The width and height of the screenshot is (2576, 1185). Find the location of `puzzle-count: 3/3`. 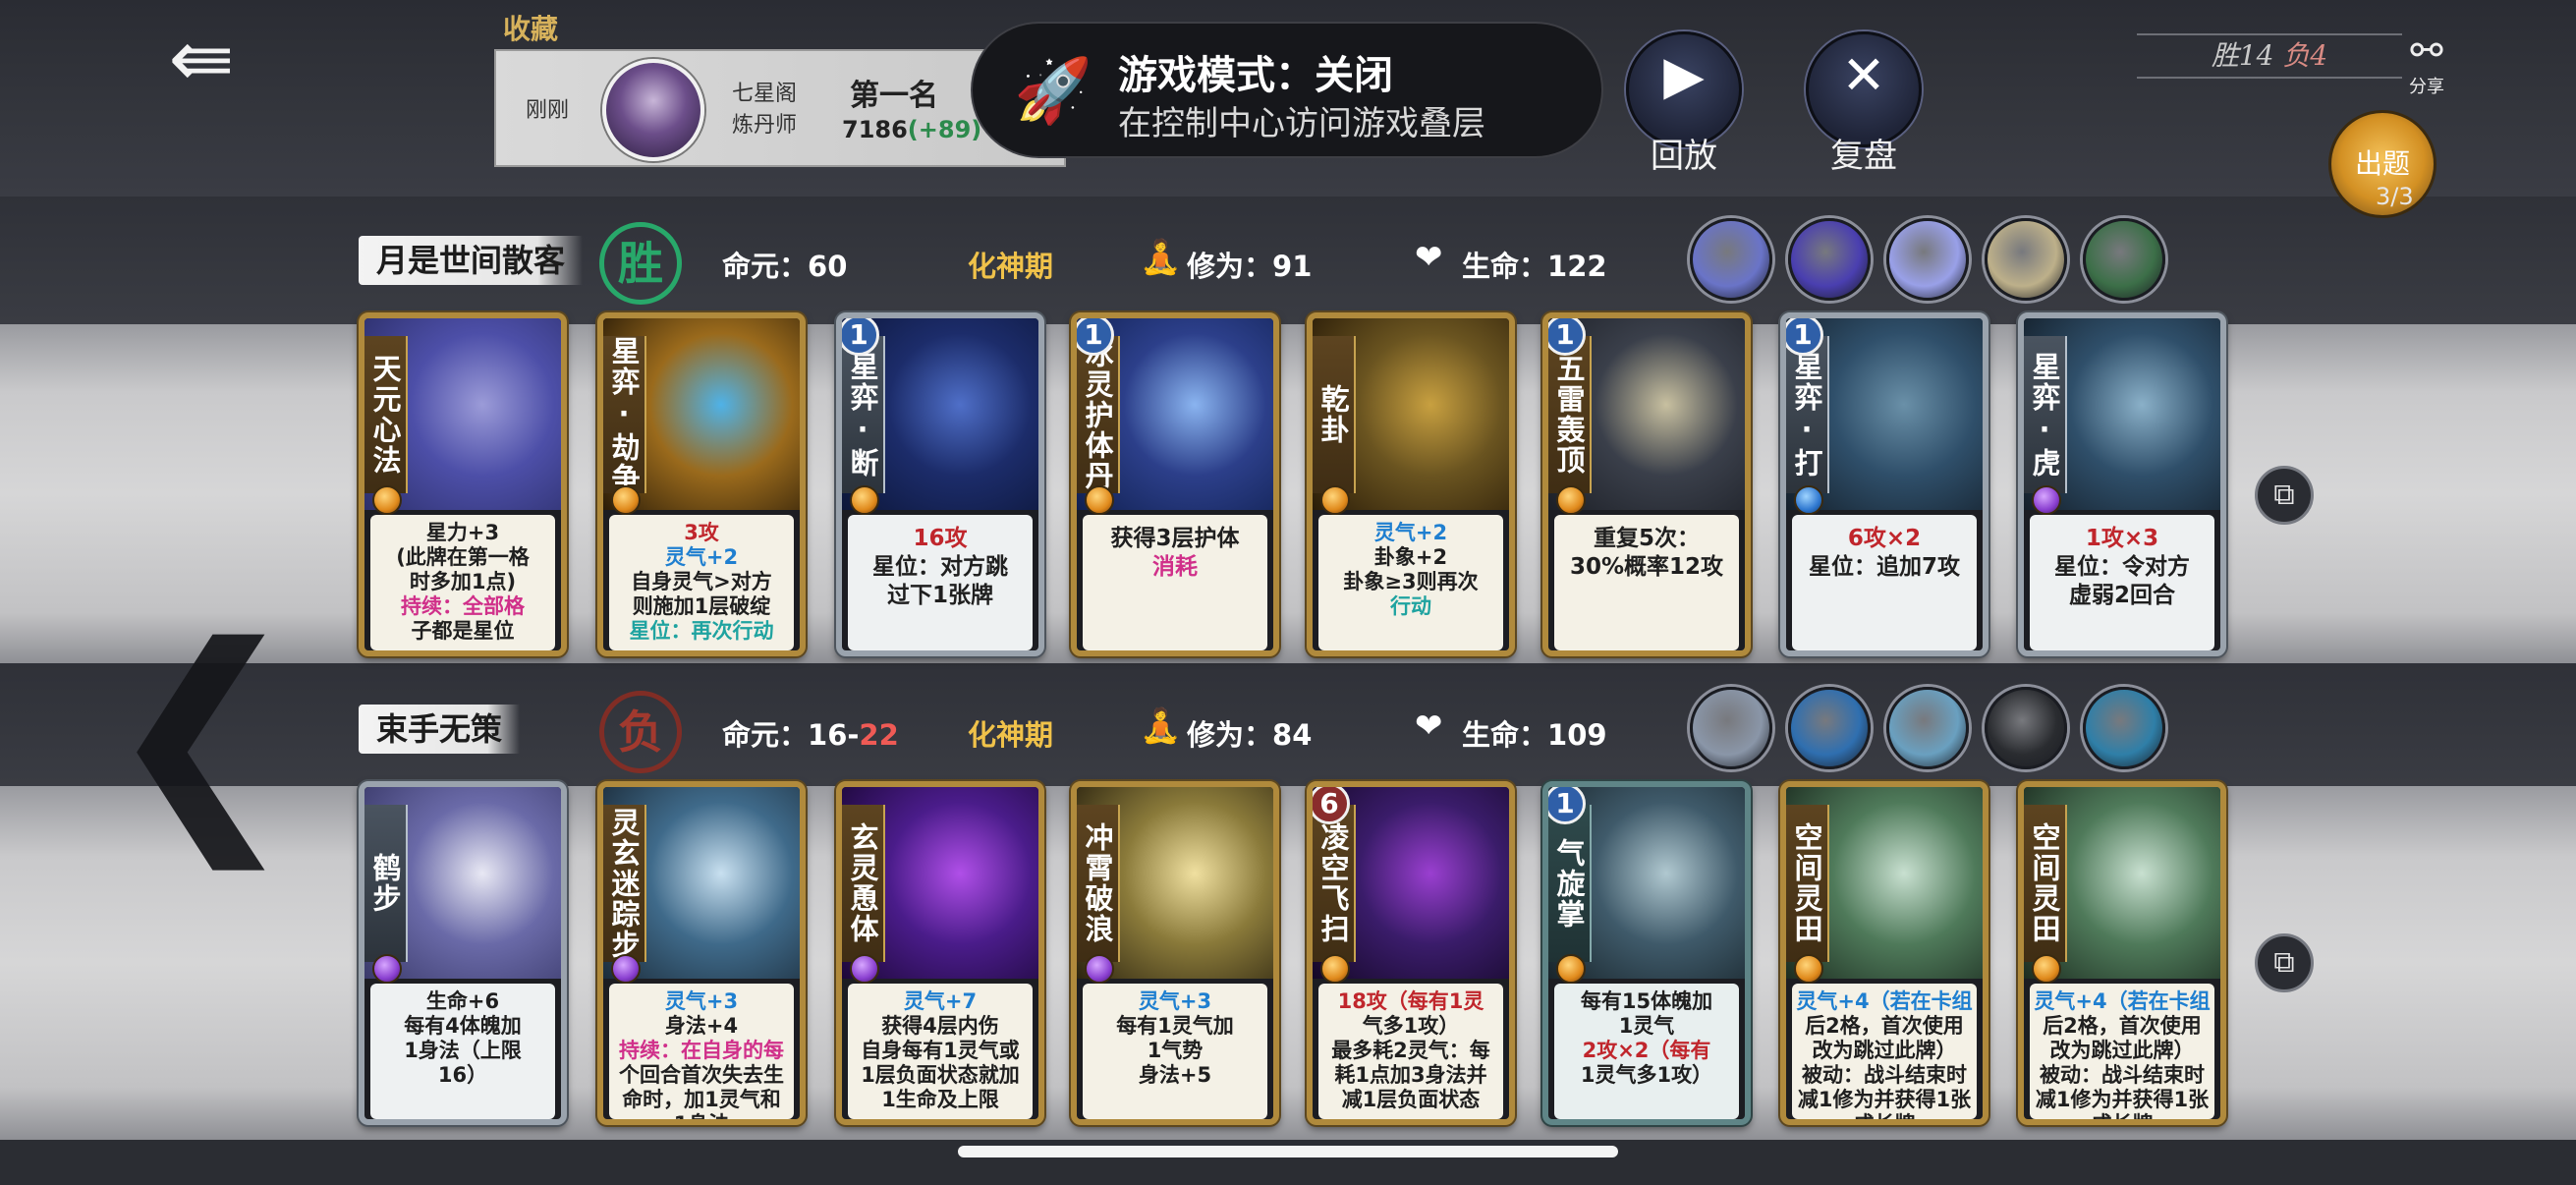

puzzle-count: 3/3 is located at coordinates (2395, 197).